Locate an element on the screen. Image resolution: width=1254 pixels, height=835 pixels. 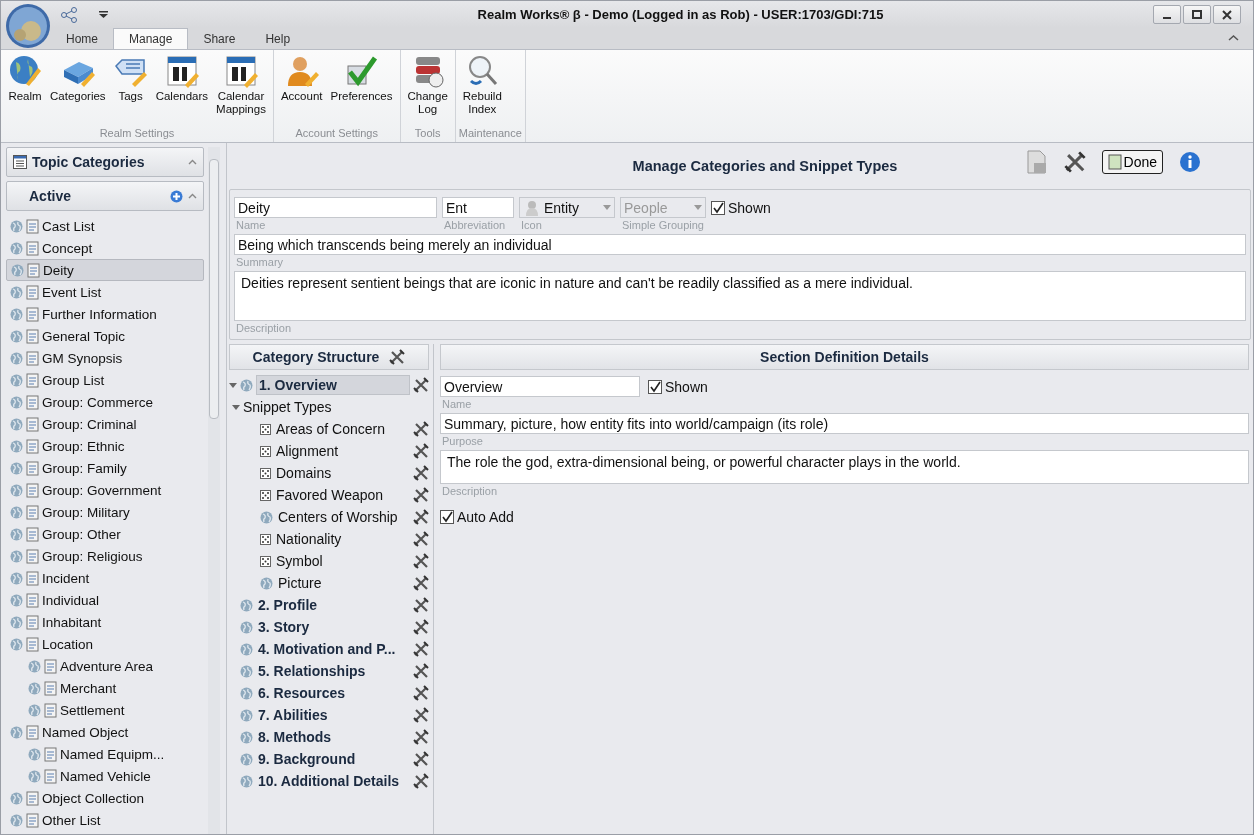
snippet-type: Nationality is located at coordinates (342, 539).